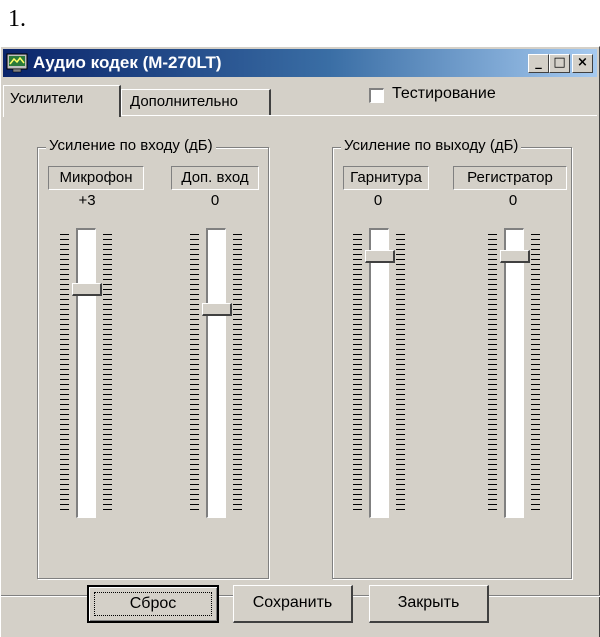 The width and height of the screenshot is (600, 637). I want to click on close-button-label: Закрыть, so click(428, 602).